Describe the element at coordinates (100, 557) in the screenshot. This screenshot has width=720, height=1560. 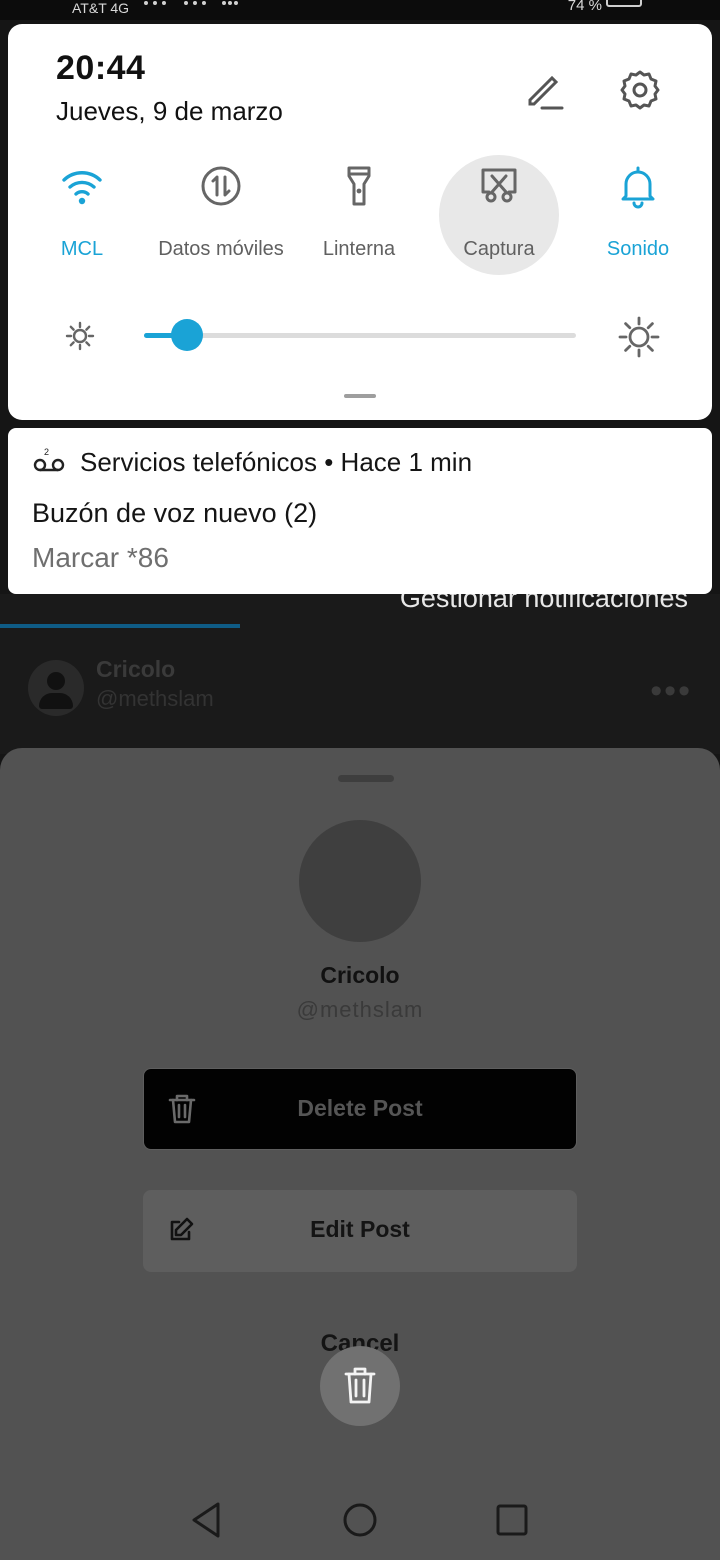
I see `notification-body: Marcar *86` at that location.